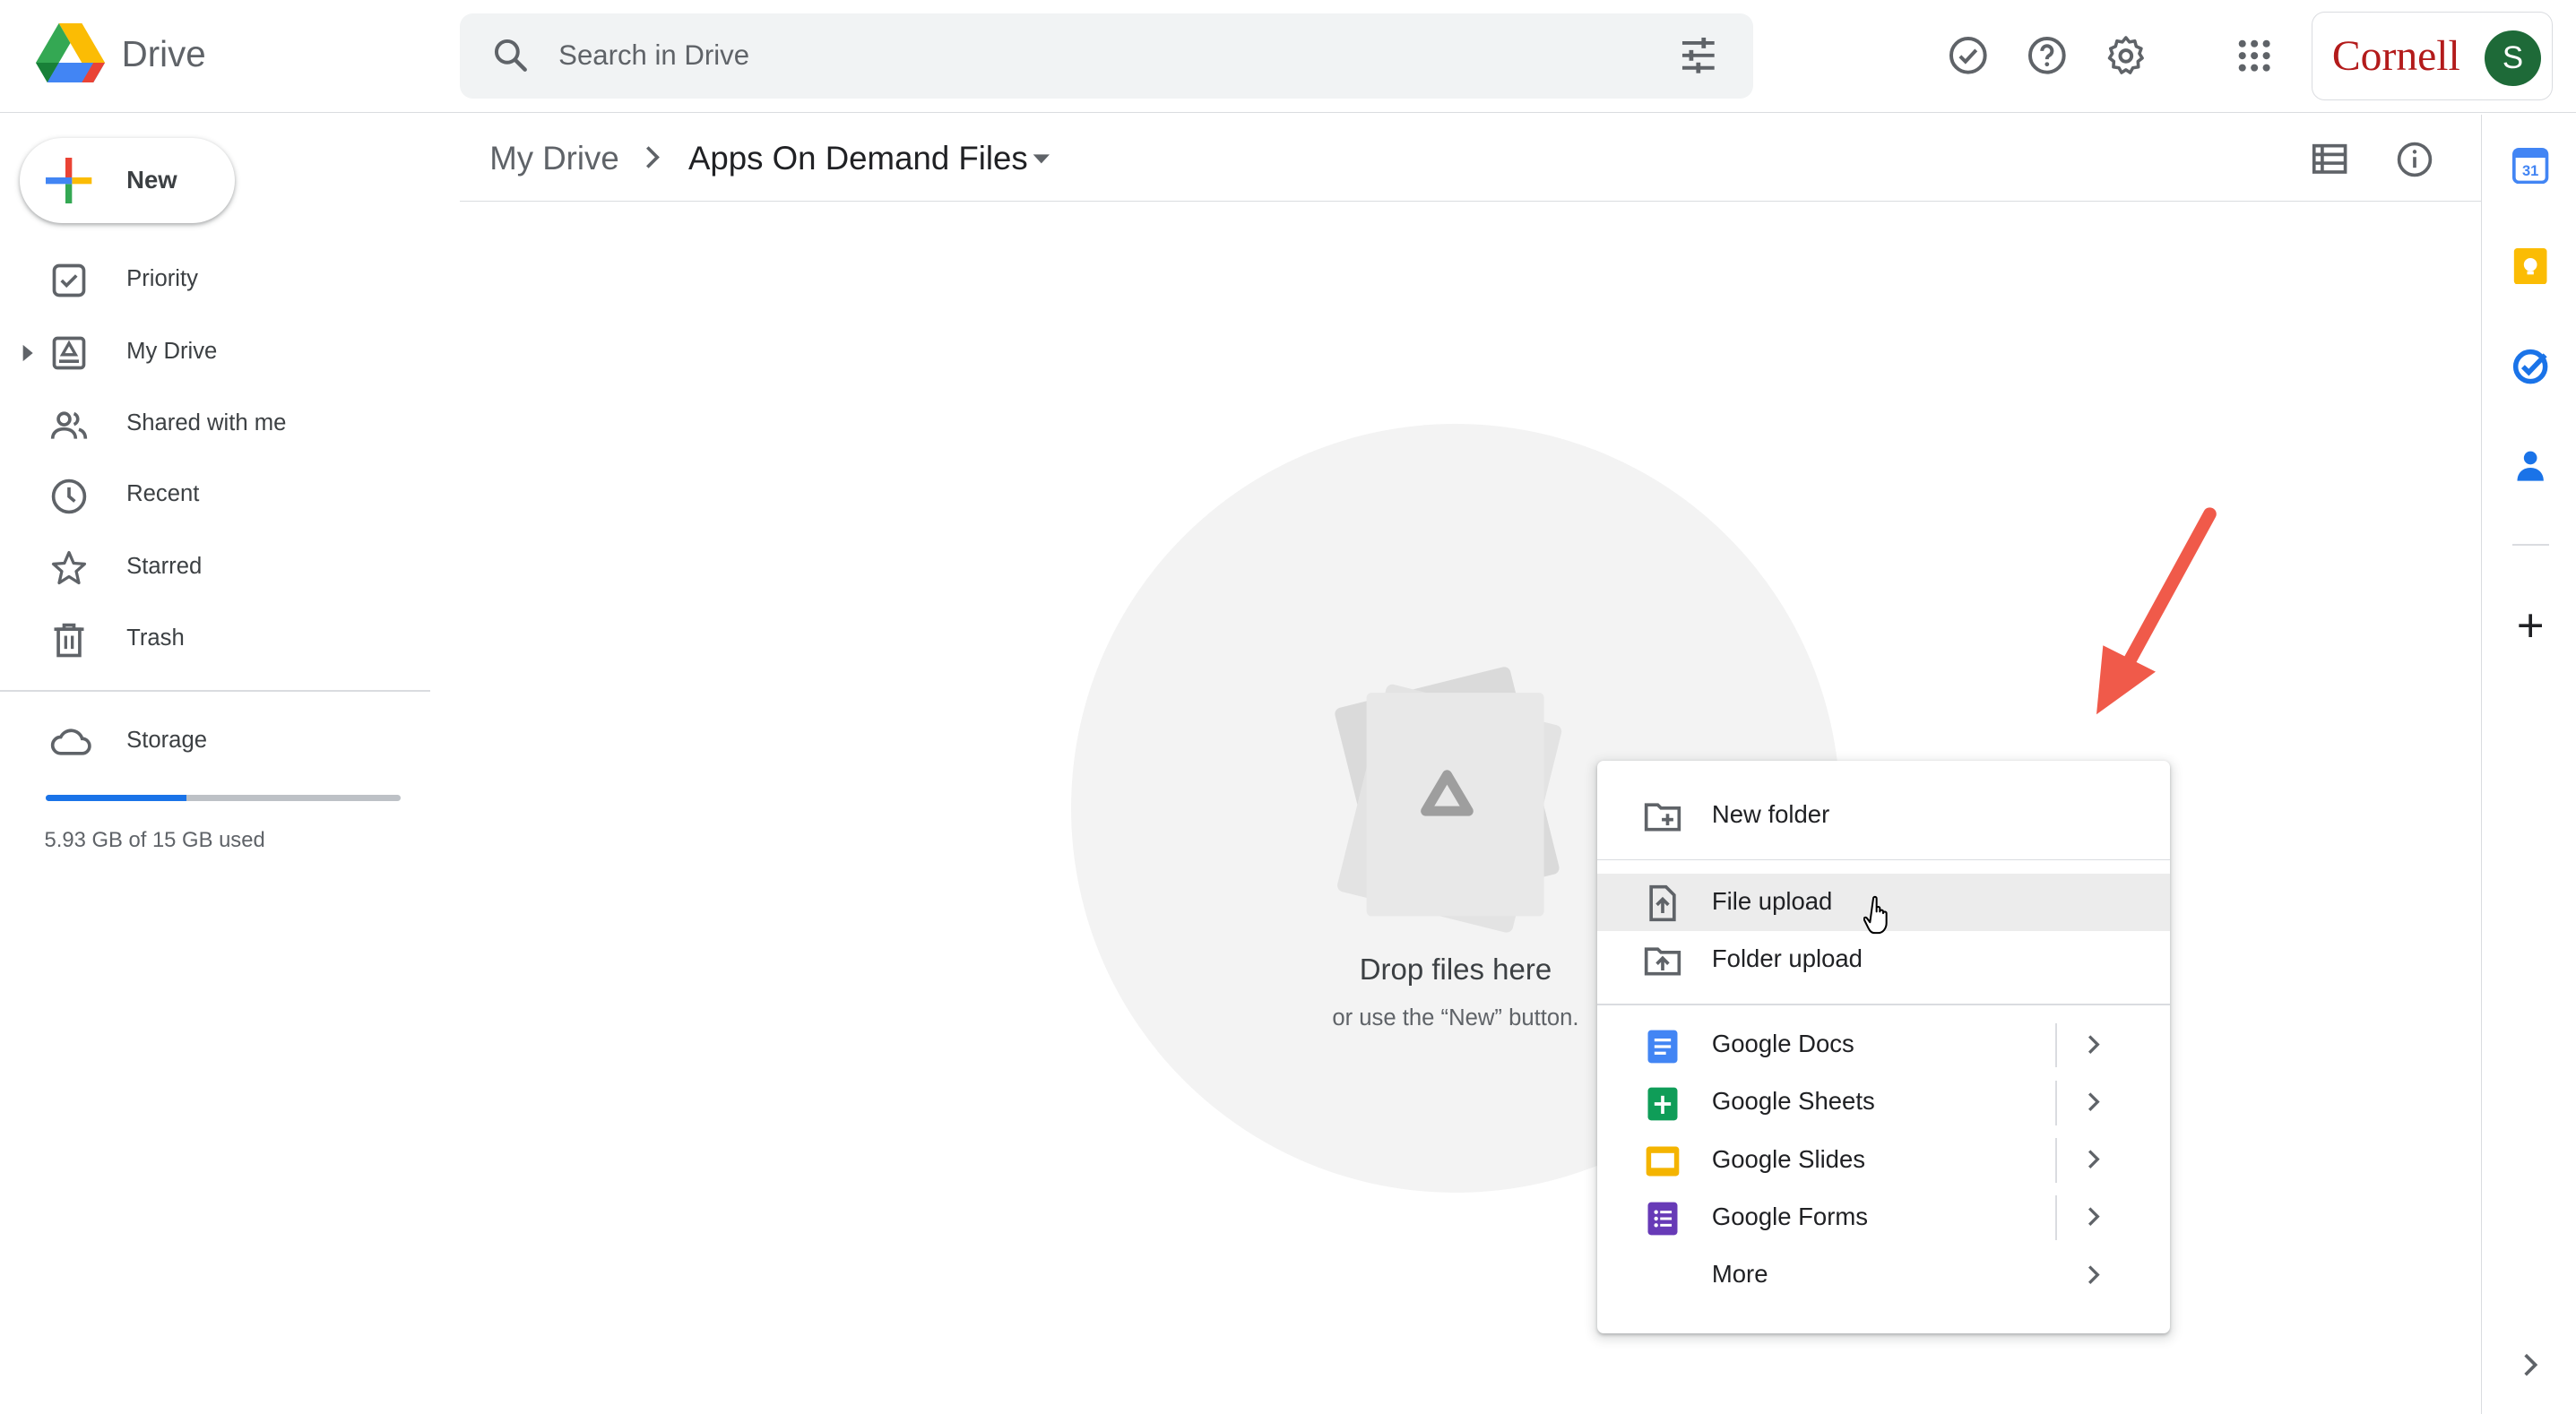 This screenshot has height=1414, width=2576. I want to click on sidebar-item-storage: Storage, so click(215, 742).